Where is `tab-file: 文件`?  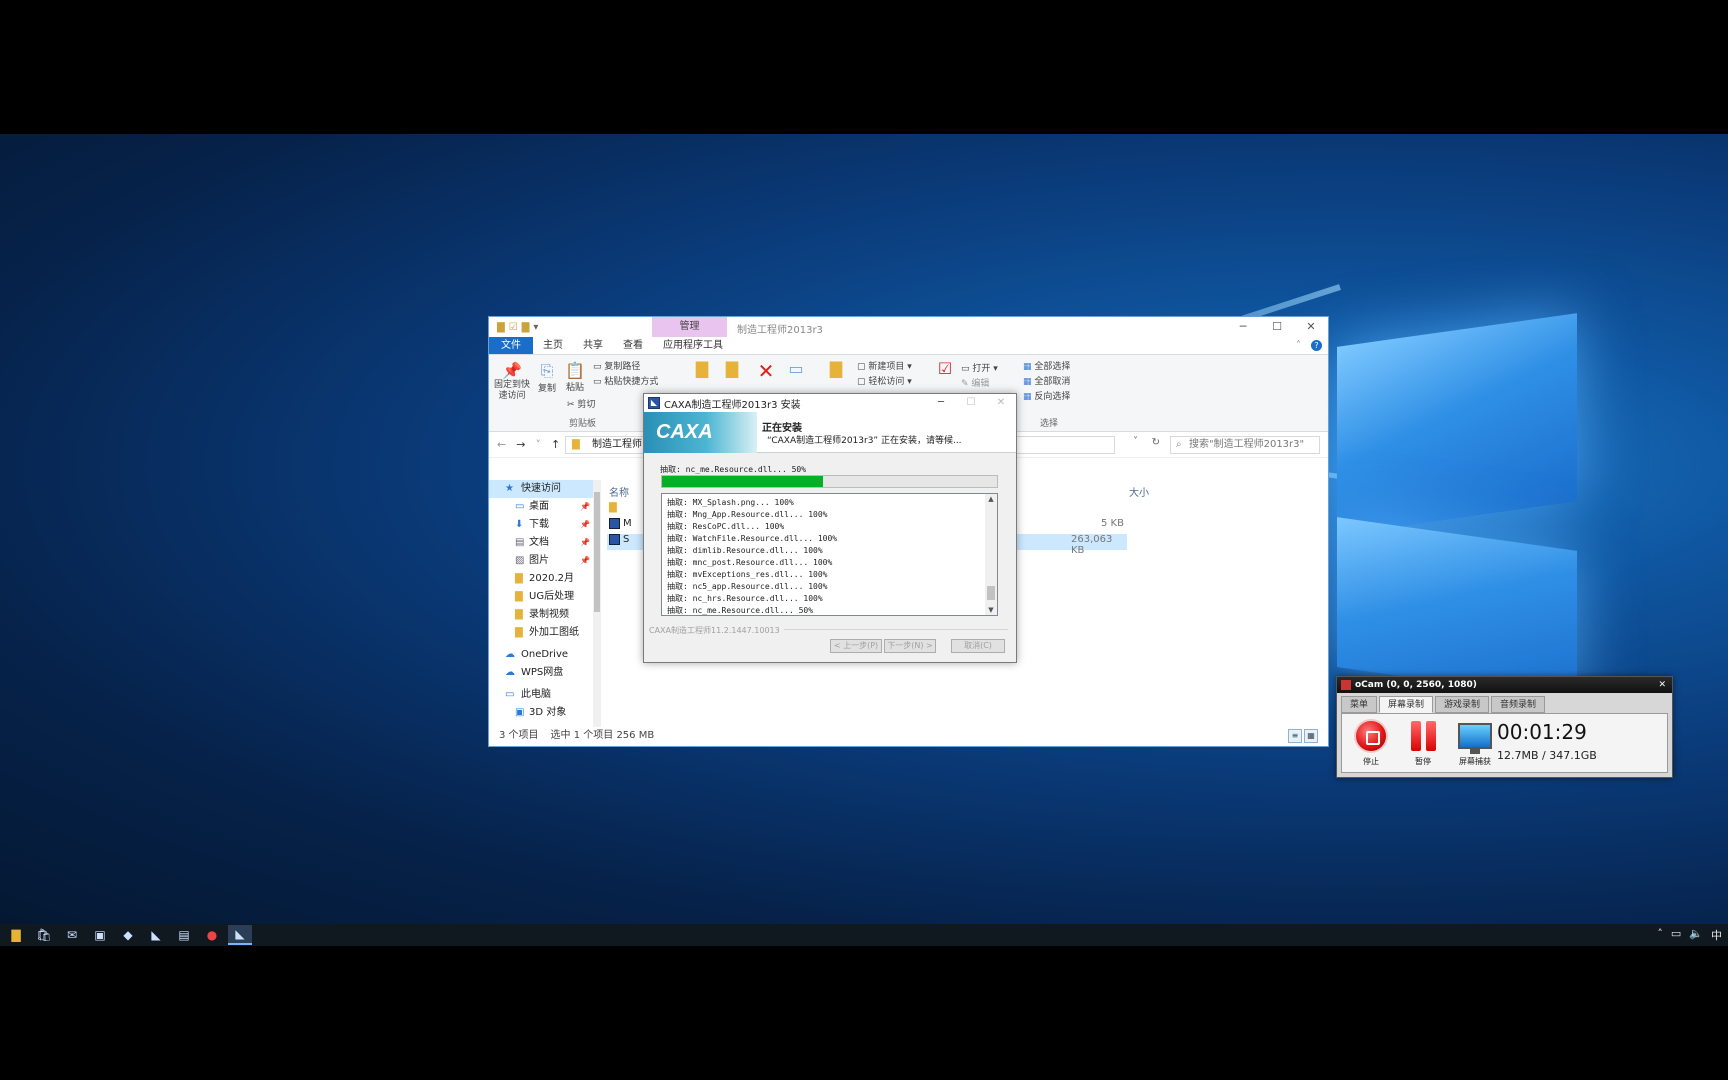 tab-file: 文件 is located at coordinates (511, 345).